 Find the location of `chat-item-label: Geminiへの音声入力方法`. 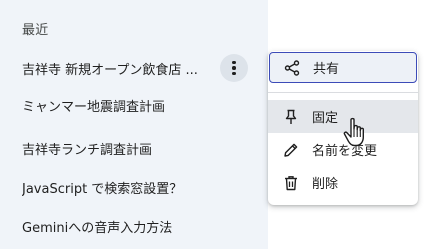

chat-item-label: Geminiへの音声入力方法 is located at coordinates (97, 228).